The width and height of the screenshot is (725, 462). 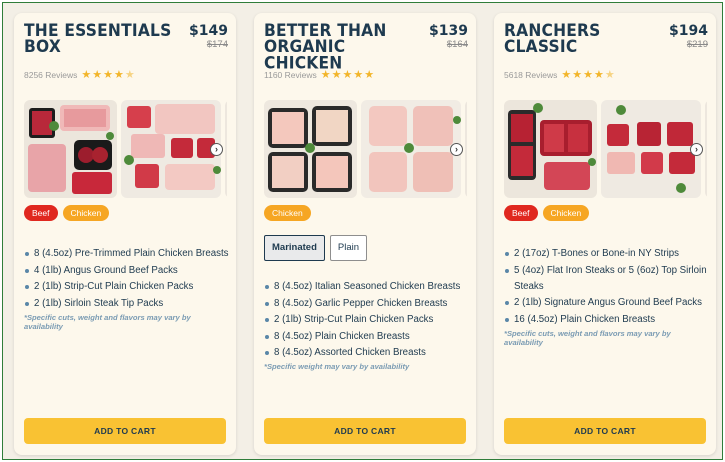 I want to click on list-item: 2 (17oz) T-Bones or Bone-in NY Strips, so click(x=607, y=254).